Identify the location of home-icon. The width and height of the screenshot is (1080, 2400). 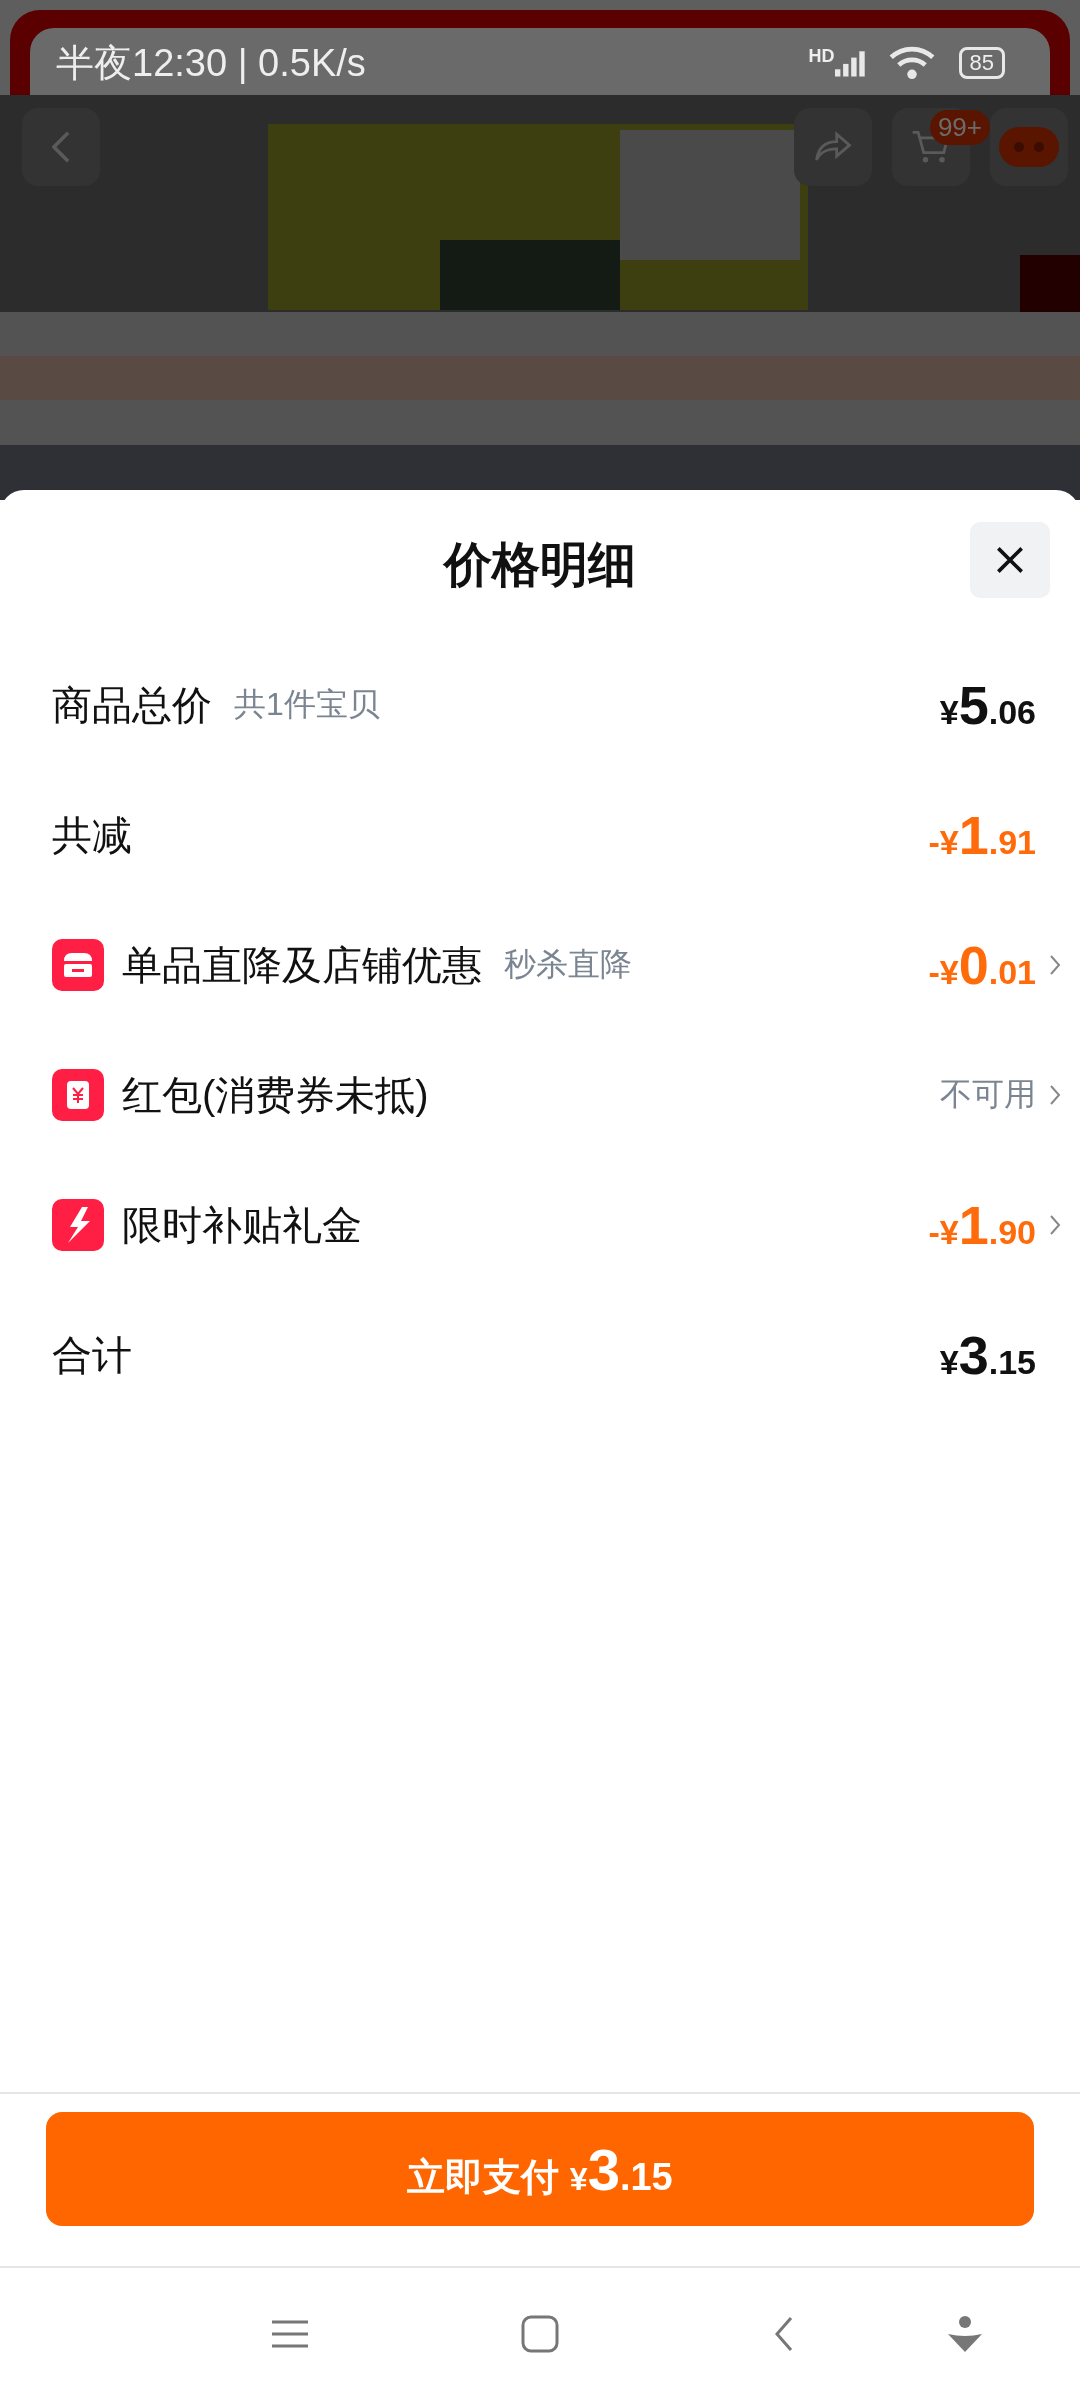
(540, 2334).